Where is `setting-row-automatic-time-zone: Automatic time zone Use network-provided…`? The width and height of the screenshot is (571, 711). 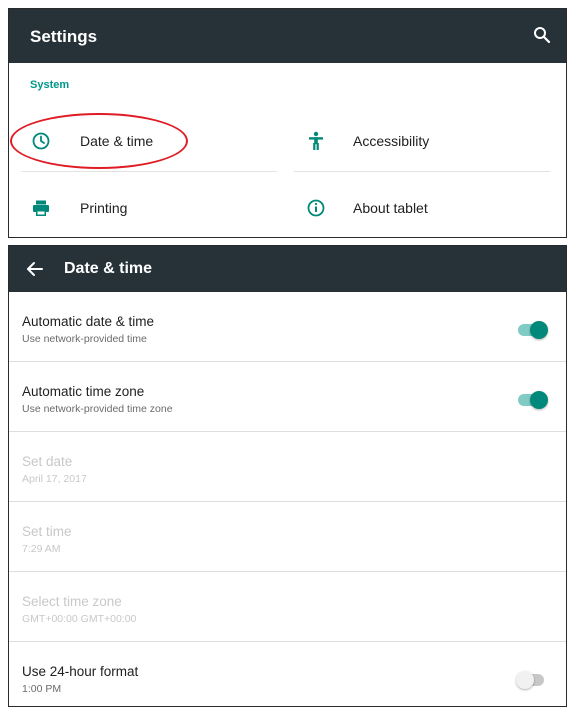
setting-row-automatic-time-zone: Automatic time zone Use network-provided… is located at coordinates (287, 397).